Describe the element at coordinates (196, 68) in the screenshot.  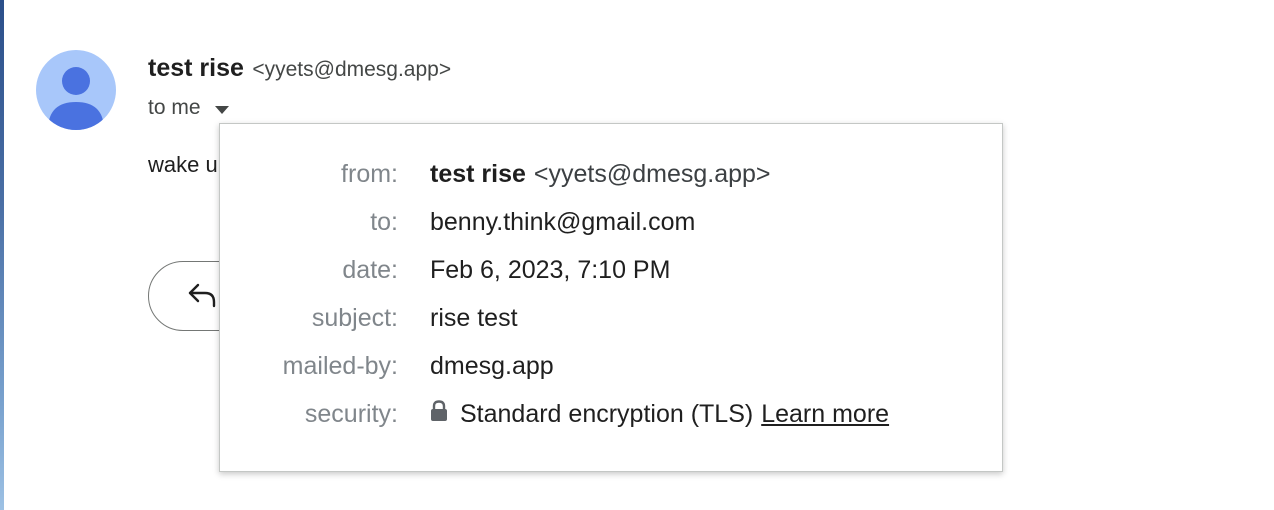
I see `sender-name: test rise` at that location.